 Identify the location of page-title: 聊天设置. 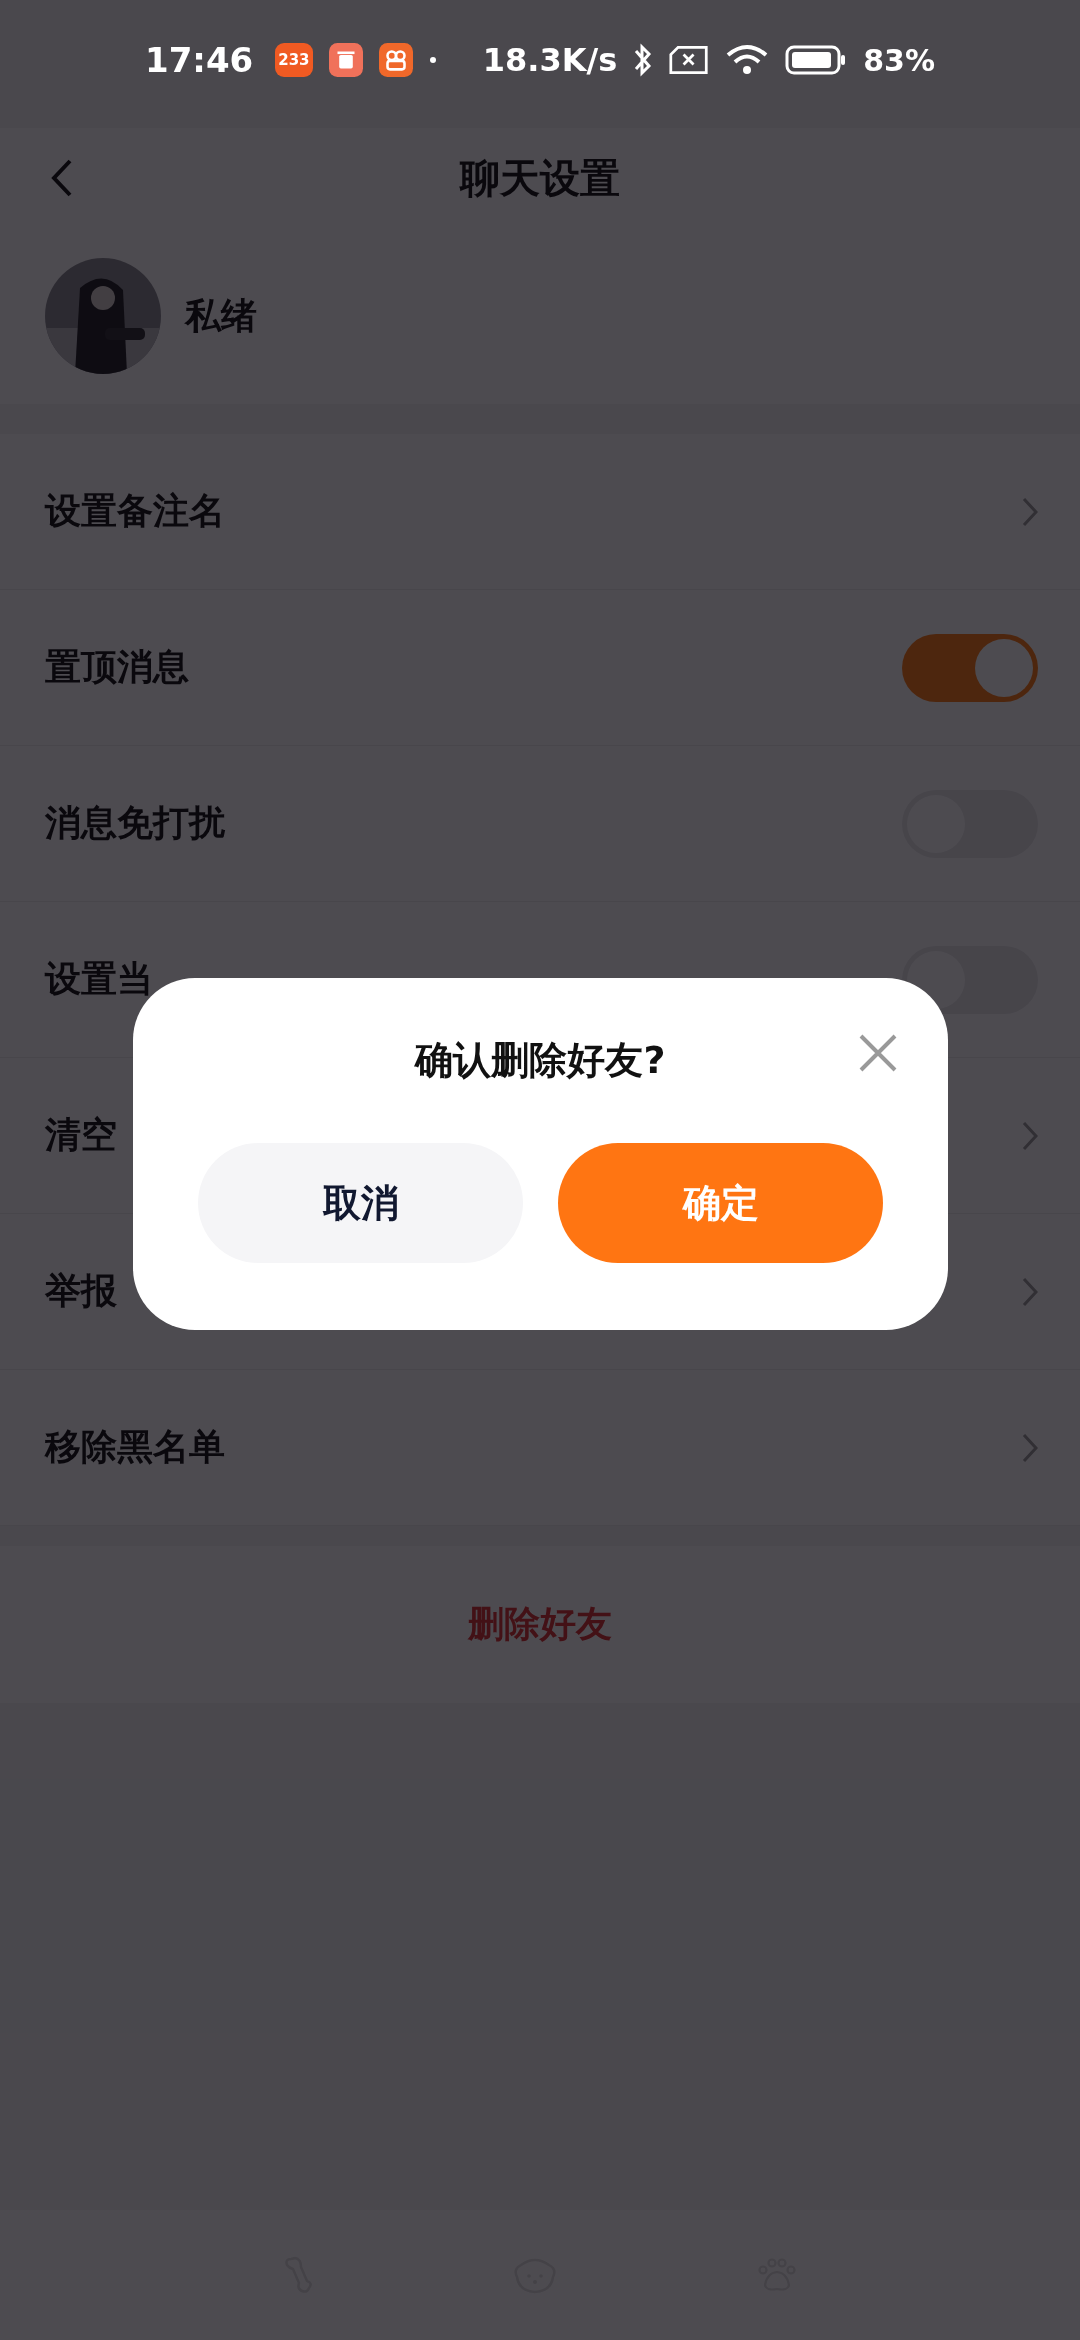
(540, 178).